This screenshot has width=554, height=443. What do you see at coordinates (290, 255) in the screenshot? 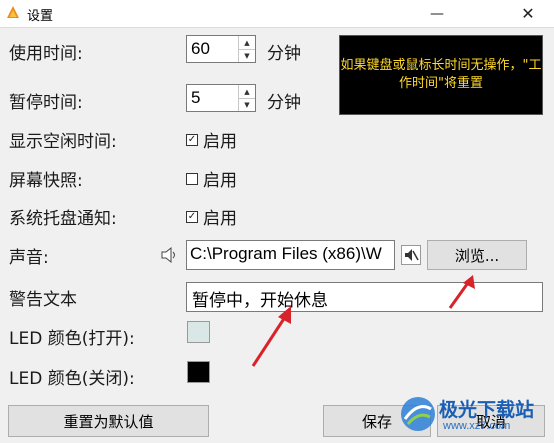
I see `sound-path-field: C:\Program Files (x86)\W` at bounding box center [290, 255].